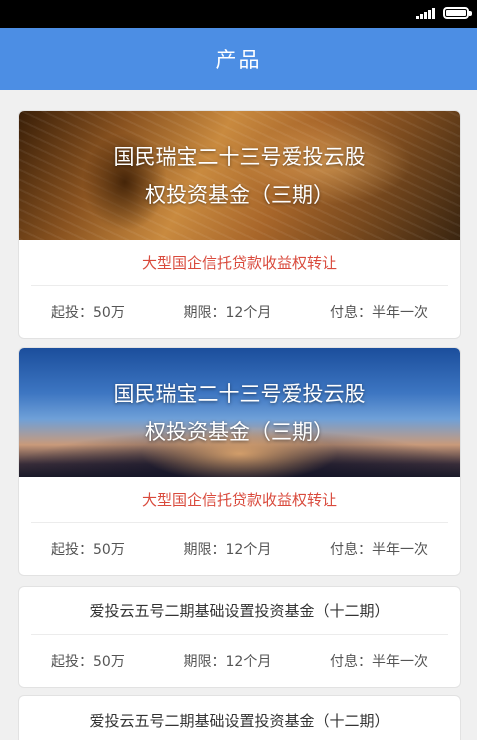  I want to click on battery-fill, so click(456, 13).